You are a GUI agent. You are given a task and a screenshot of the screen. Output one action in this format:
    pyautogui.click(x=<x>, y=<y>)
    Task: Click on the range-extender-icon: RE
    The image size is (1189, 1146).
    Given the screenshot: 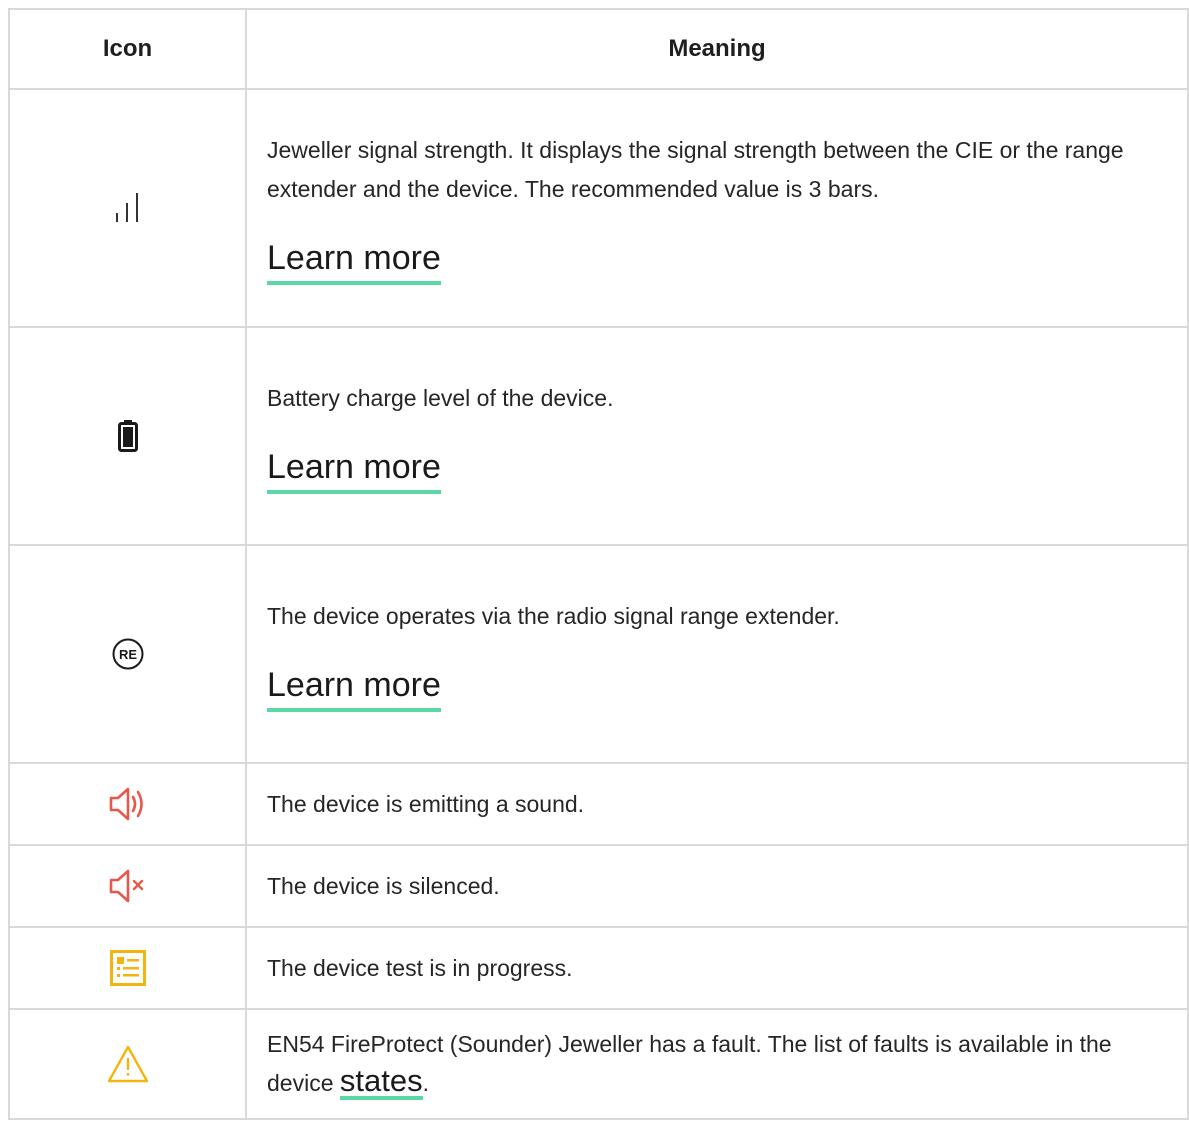 What is the action you would take?
    pyautogui.click(x=127, y=654)
    